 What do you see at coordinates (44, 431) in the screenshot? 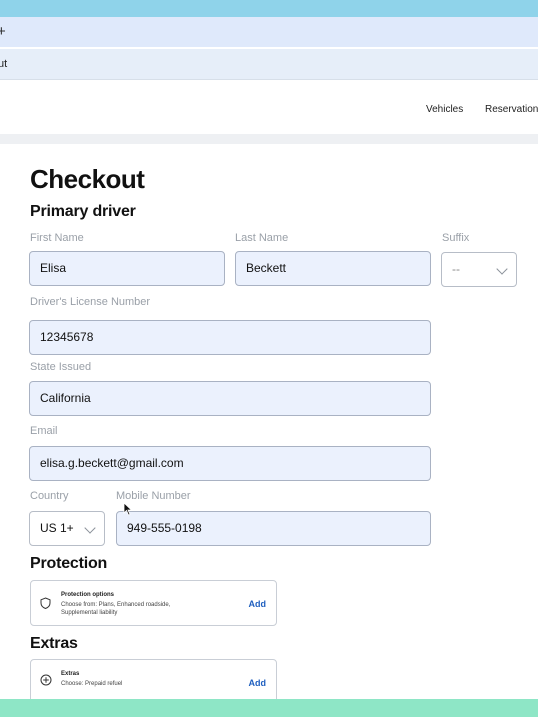
I see `email-label: Email` at bounding box center [44, 431].